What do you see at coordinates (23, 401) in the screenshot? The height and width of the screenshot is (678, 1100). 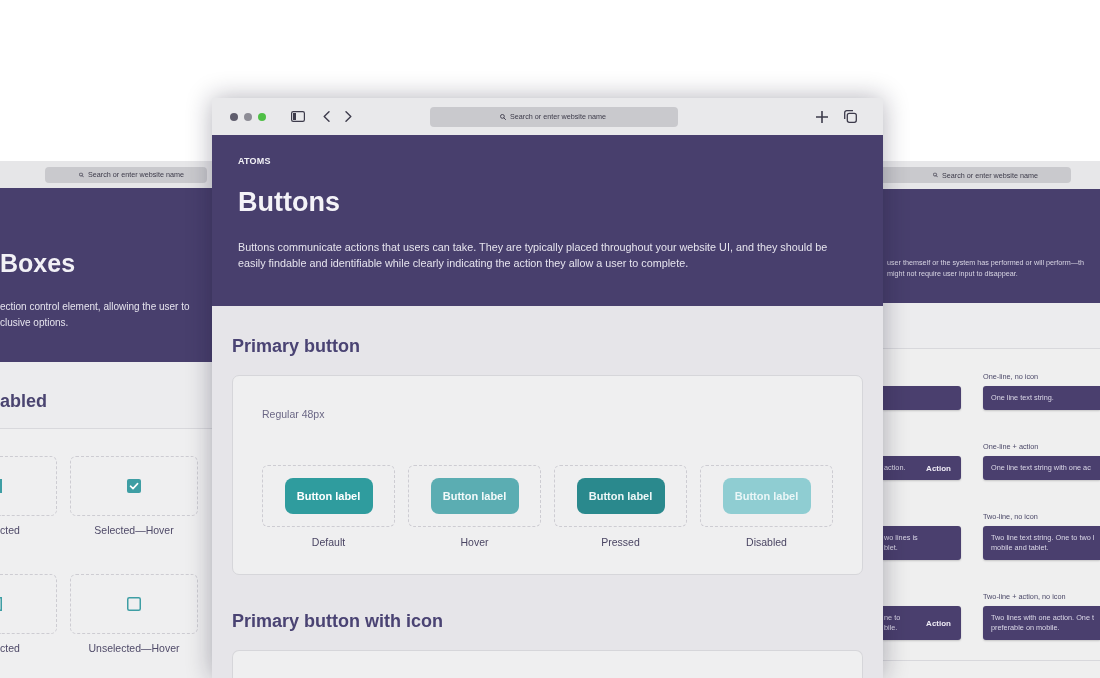 I see `section-heading: abled` at bounding box center [23, 401].